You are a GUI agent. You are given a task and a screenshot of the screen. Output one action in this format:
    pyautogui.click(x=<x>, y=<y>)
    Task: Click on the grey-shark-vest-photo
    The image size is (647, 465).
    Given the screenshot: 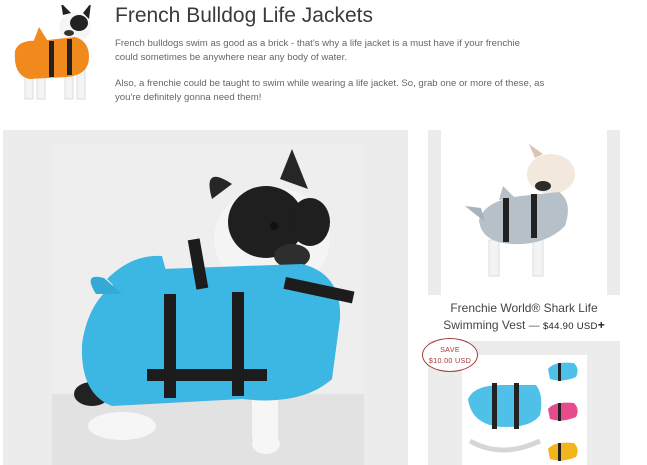 What is the action you would take?
    pyautogui.click(x=524, y=212)
    